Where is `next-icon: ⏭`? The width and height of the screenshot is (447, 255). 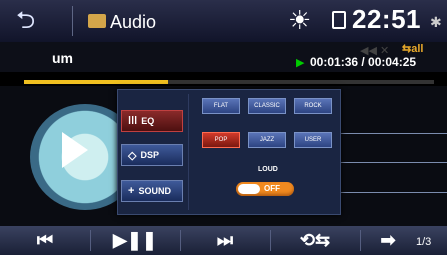
next-icon: ⏭ is located at coordinates (225, 240).